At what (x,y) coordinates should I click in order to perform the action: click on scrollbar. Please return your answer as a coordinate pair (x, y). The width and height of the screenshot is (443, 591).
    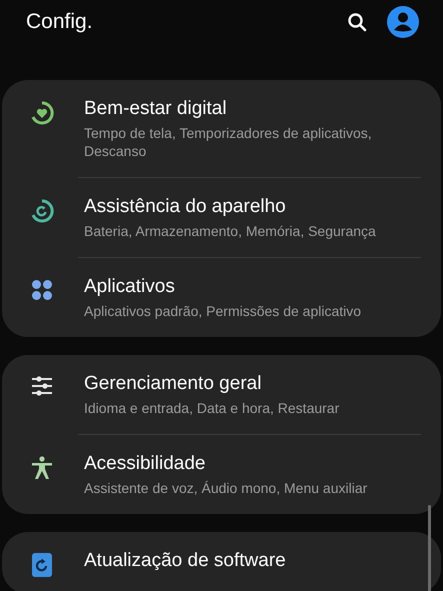
    Looking at the image, I should click on (429, 548).